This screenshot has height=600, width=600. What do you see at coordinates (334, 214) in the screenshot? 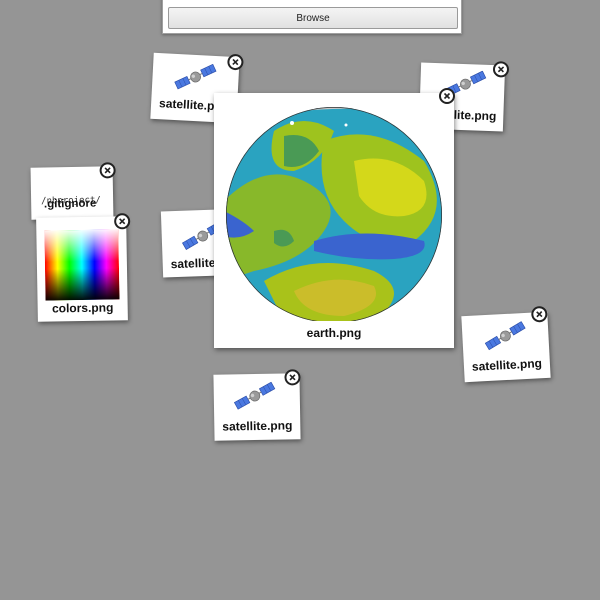
I see `earth-globe-image` at bounding box center [334, 214].